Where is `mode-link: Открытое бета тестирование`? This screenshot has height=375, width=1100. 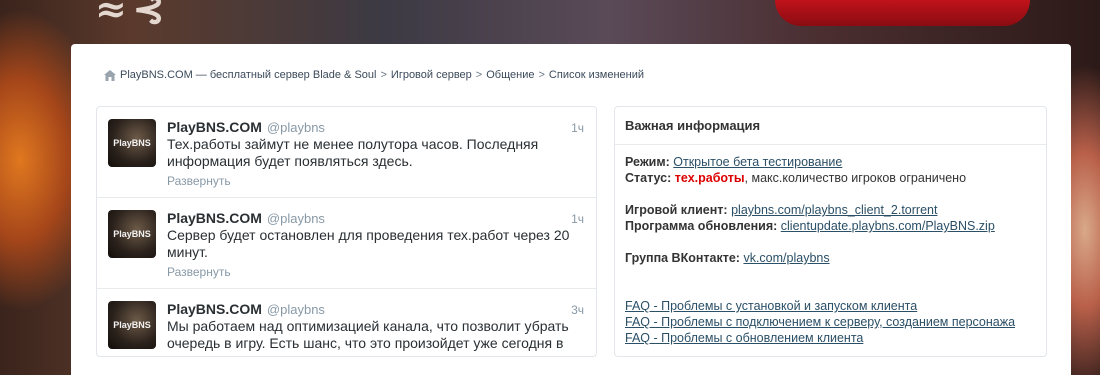 mode-link: Открытое бета тестирование is located at coordinates (757, 162).